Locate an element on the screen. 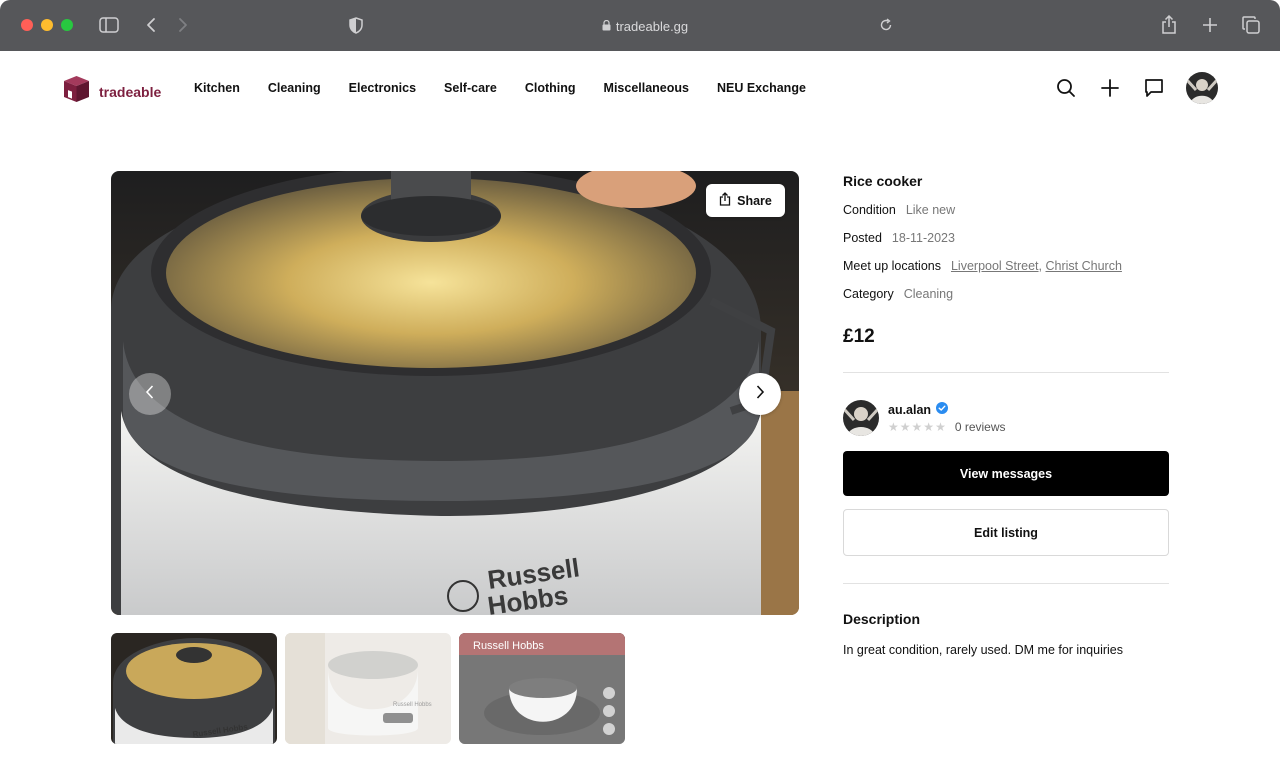 The image size is (1280, 784). privacy-shield-icon is located at coordinates (356, 25).